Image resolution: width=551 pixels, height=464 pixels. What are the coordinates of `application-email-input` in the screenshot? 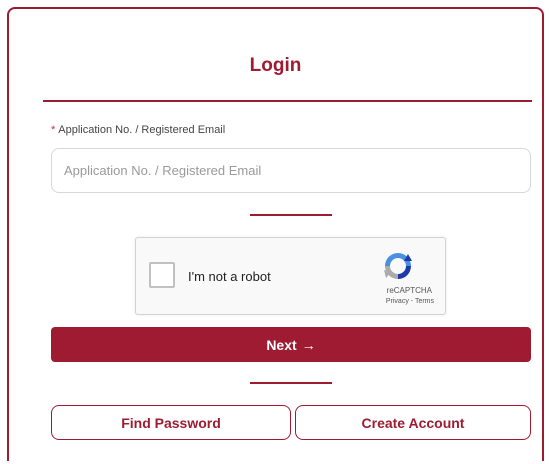 It's located at (291, 170).